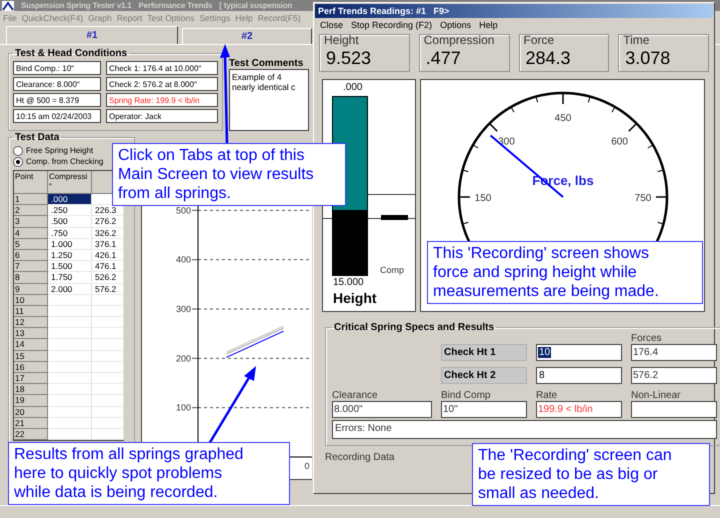  I want to click on axis-label: 100, so click(183, 407).